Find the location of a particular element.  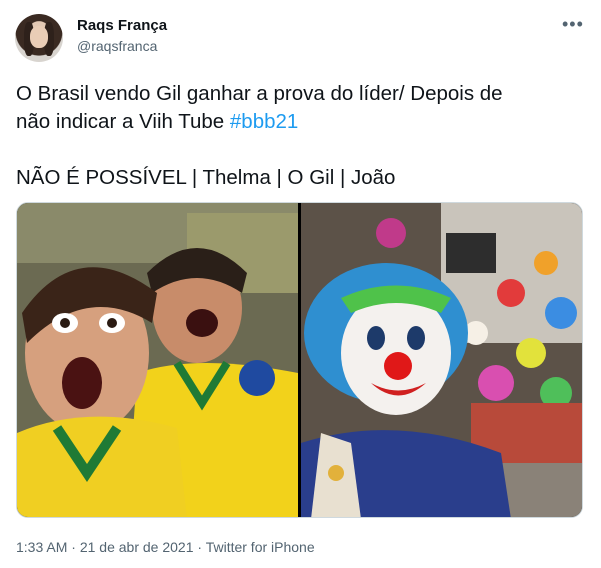

author-name: Raqs França is located at coordinates (122, 25).